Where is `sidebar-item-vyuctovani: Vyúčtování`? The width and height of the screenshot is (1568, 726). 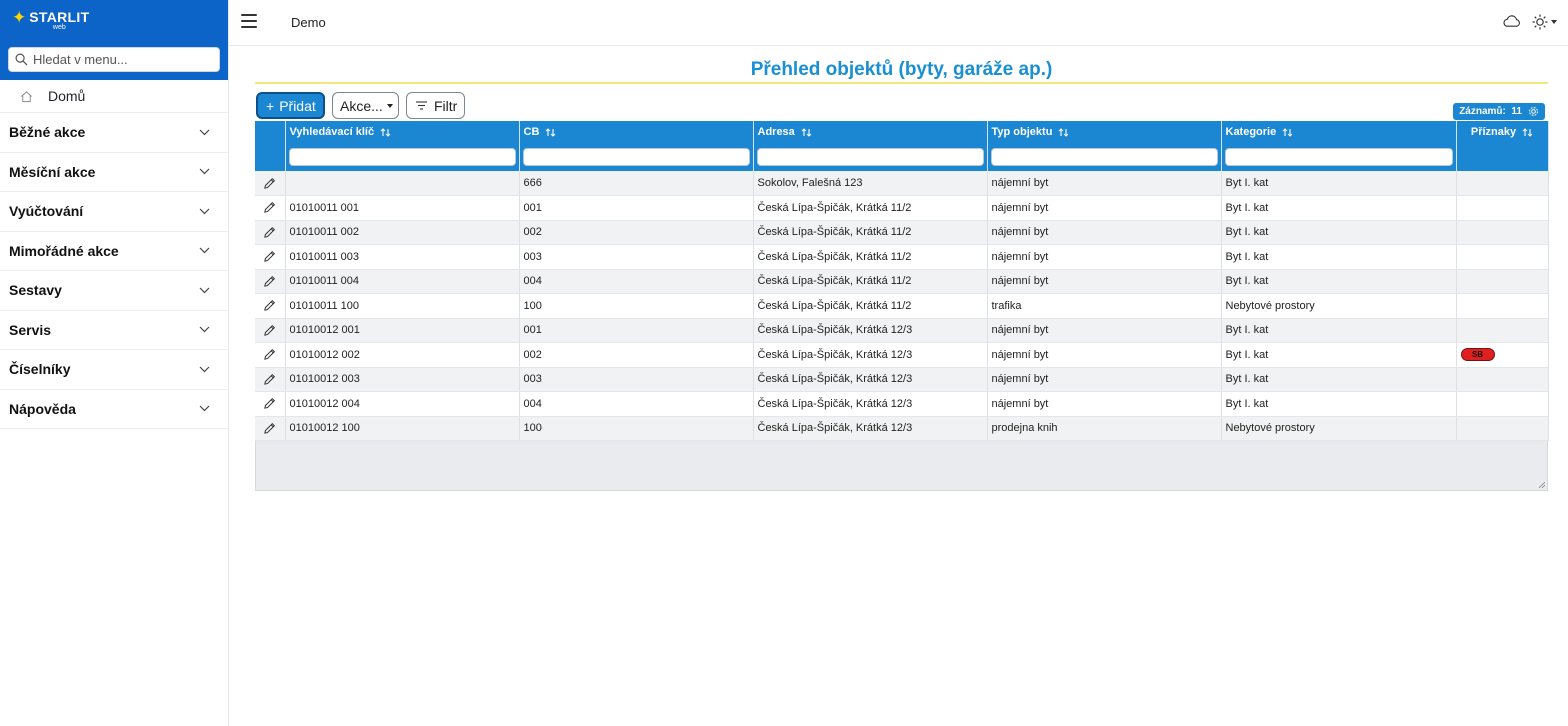 sidebar-item-vyuctovani: Vyúčtování is located at coordinates (114, 212).